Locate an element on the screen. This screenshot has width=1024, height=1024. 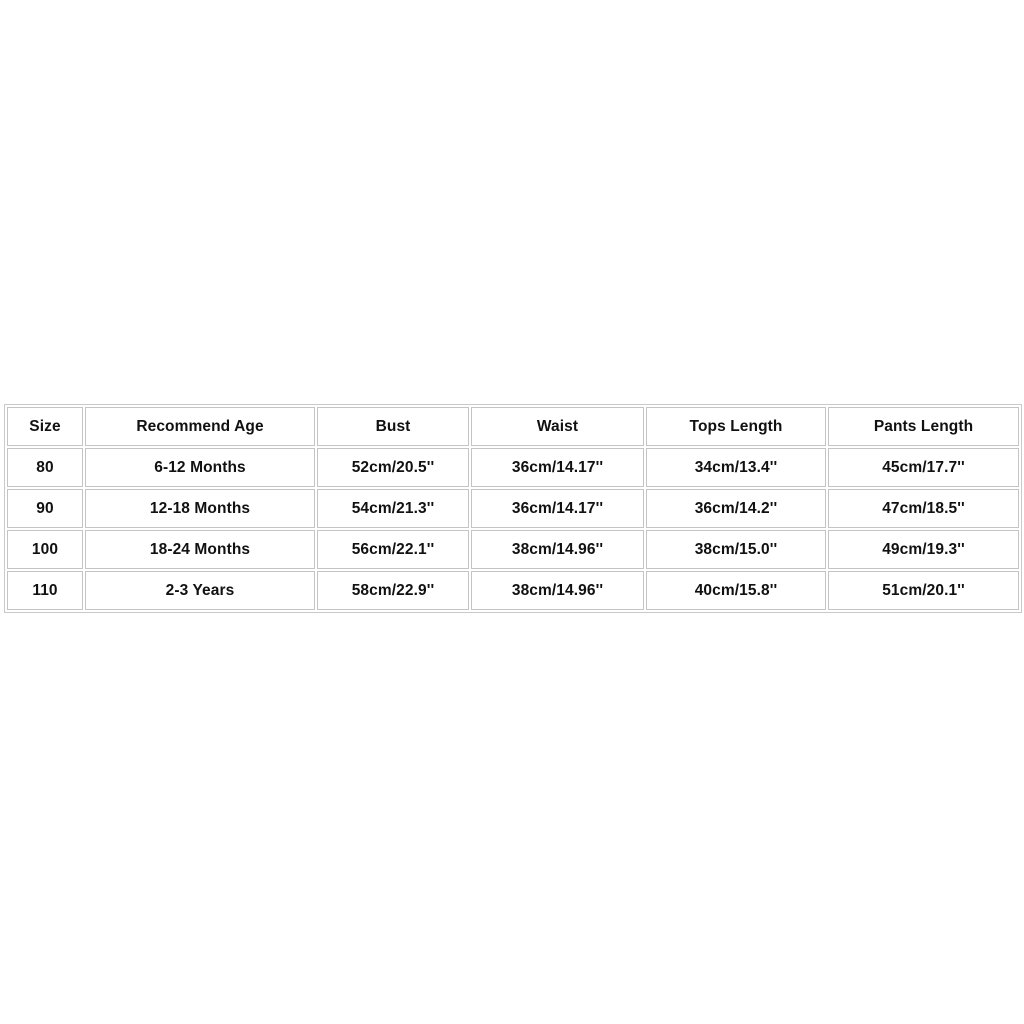
cell-bust: 54cm/21.3'' is located at coordinates (393, 508).